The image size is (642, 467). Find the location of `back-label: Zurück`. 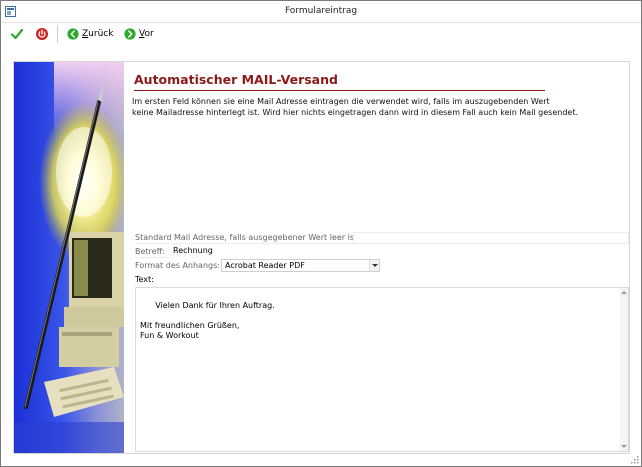

back-label: Zurück is located at coordinates (98, 34).